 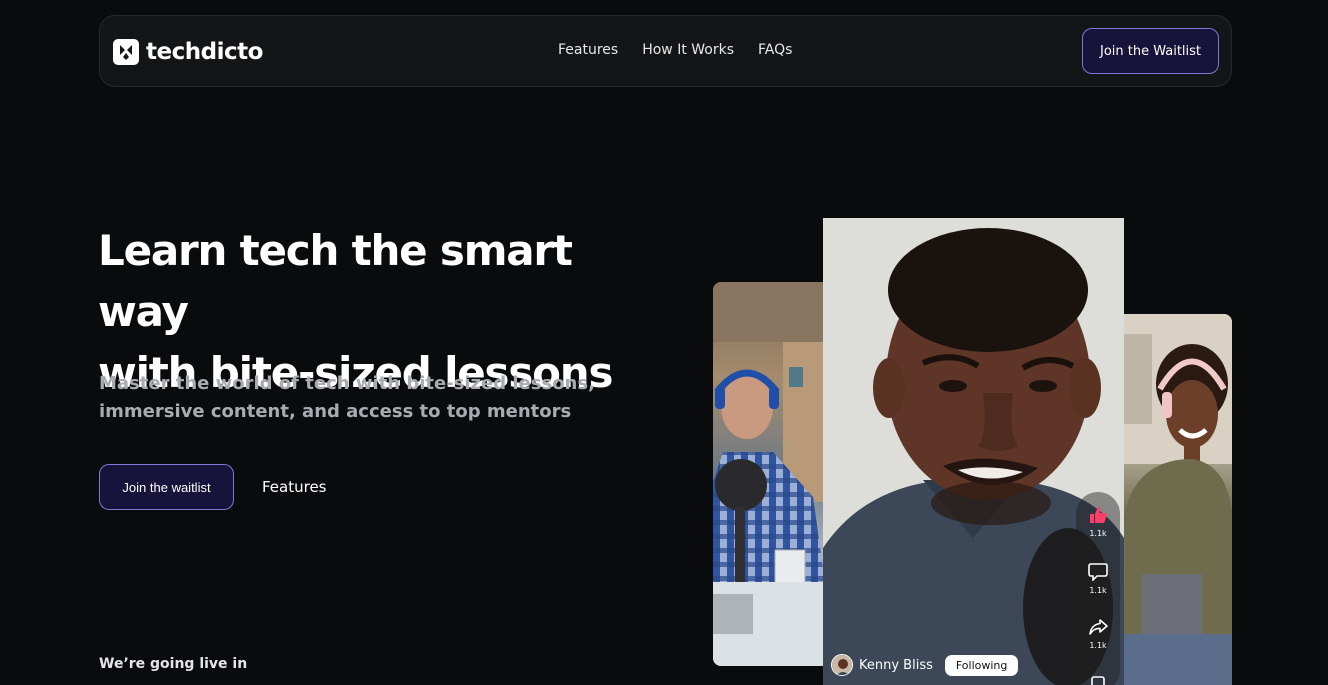 I want to click on video-actions-rail: 1.1k 1.1k 1.1k, so click(x=1098, y=588).